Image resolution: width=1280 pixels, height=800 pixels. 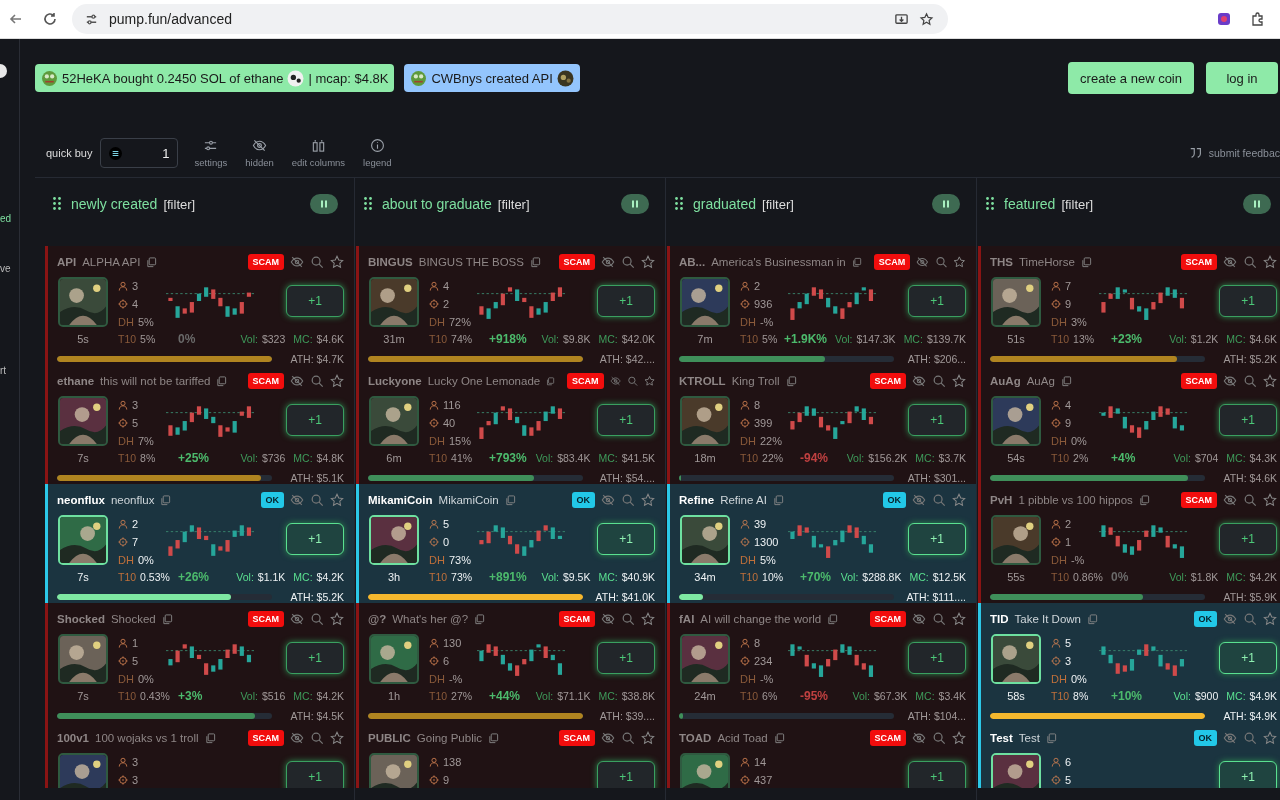 What do you see at coordinates (9, 219) in the screenshot?
I see `sidebar-item: ed` at bounding box center [9, 219].